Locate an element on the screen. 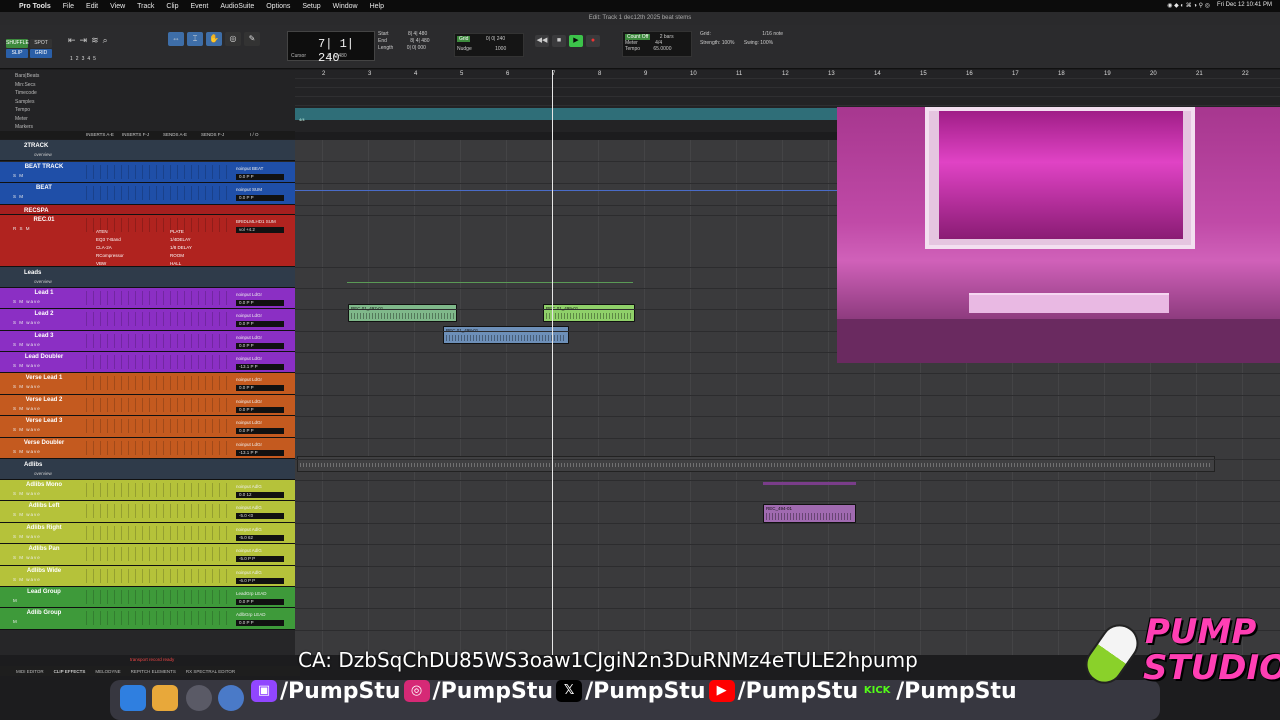 The image size is (1280, 720). track-volume: -13.1 P P is located at coordinates (260, 367).